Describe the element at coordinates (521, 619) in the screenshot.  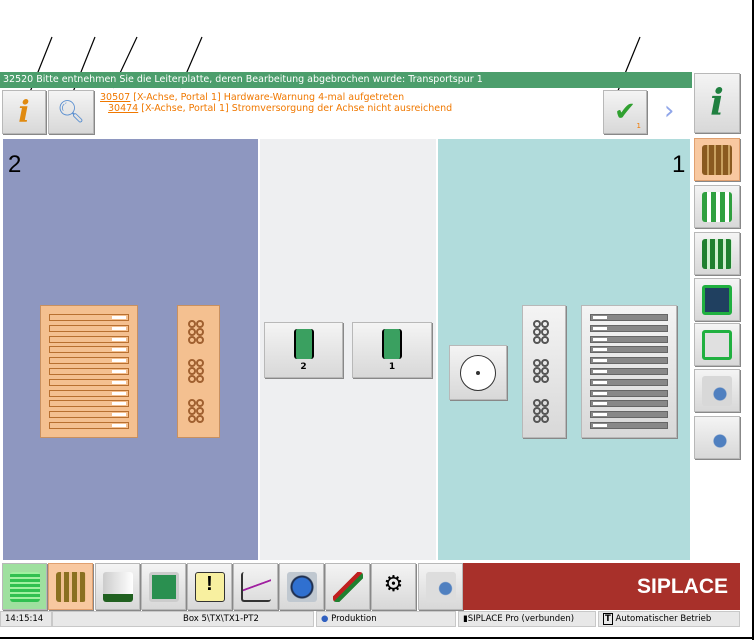
I see `status-connection-label: SIPLACE Pro (verbunden)` at that location.